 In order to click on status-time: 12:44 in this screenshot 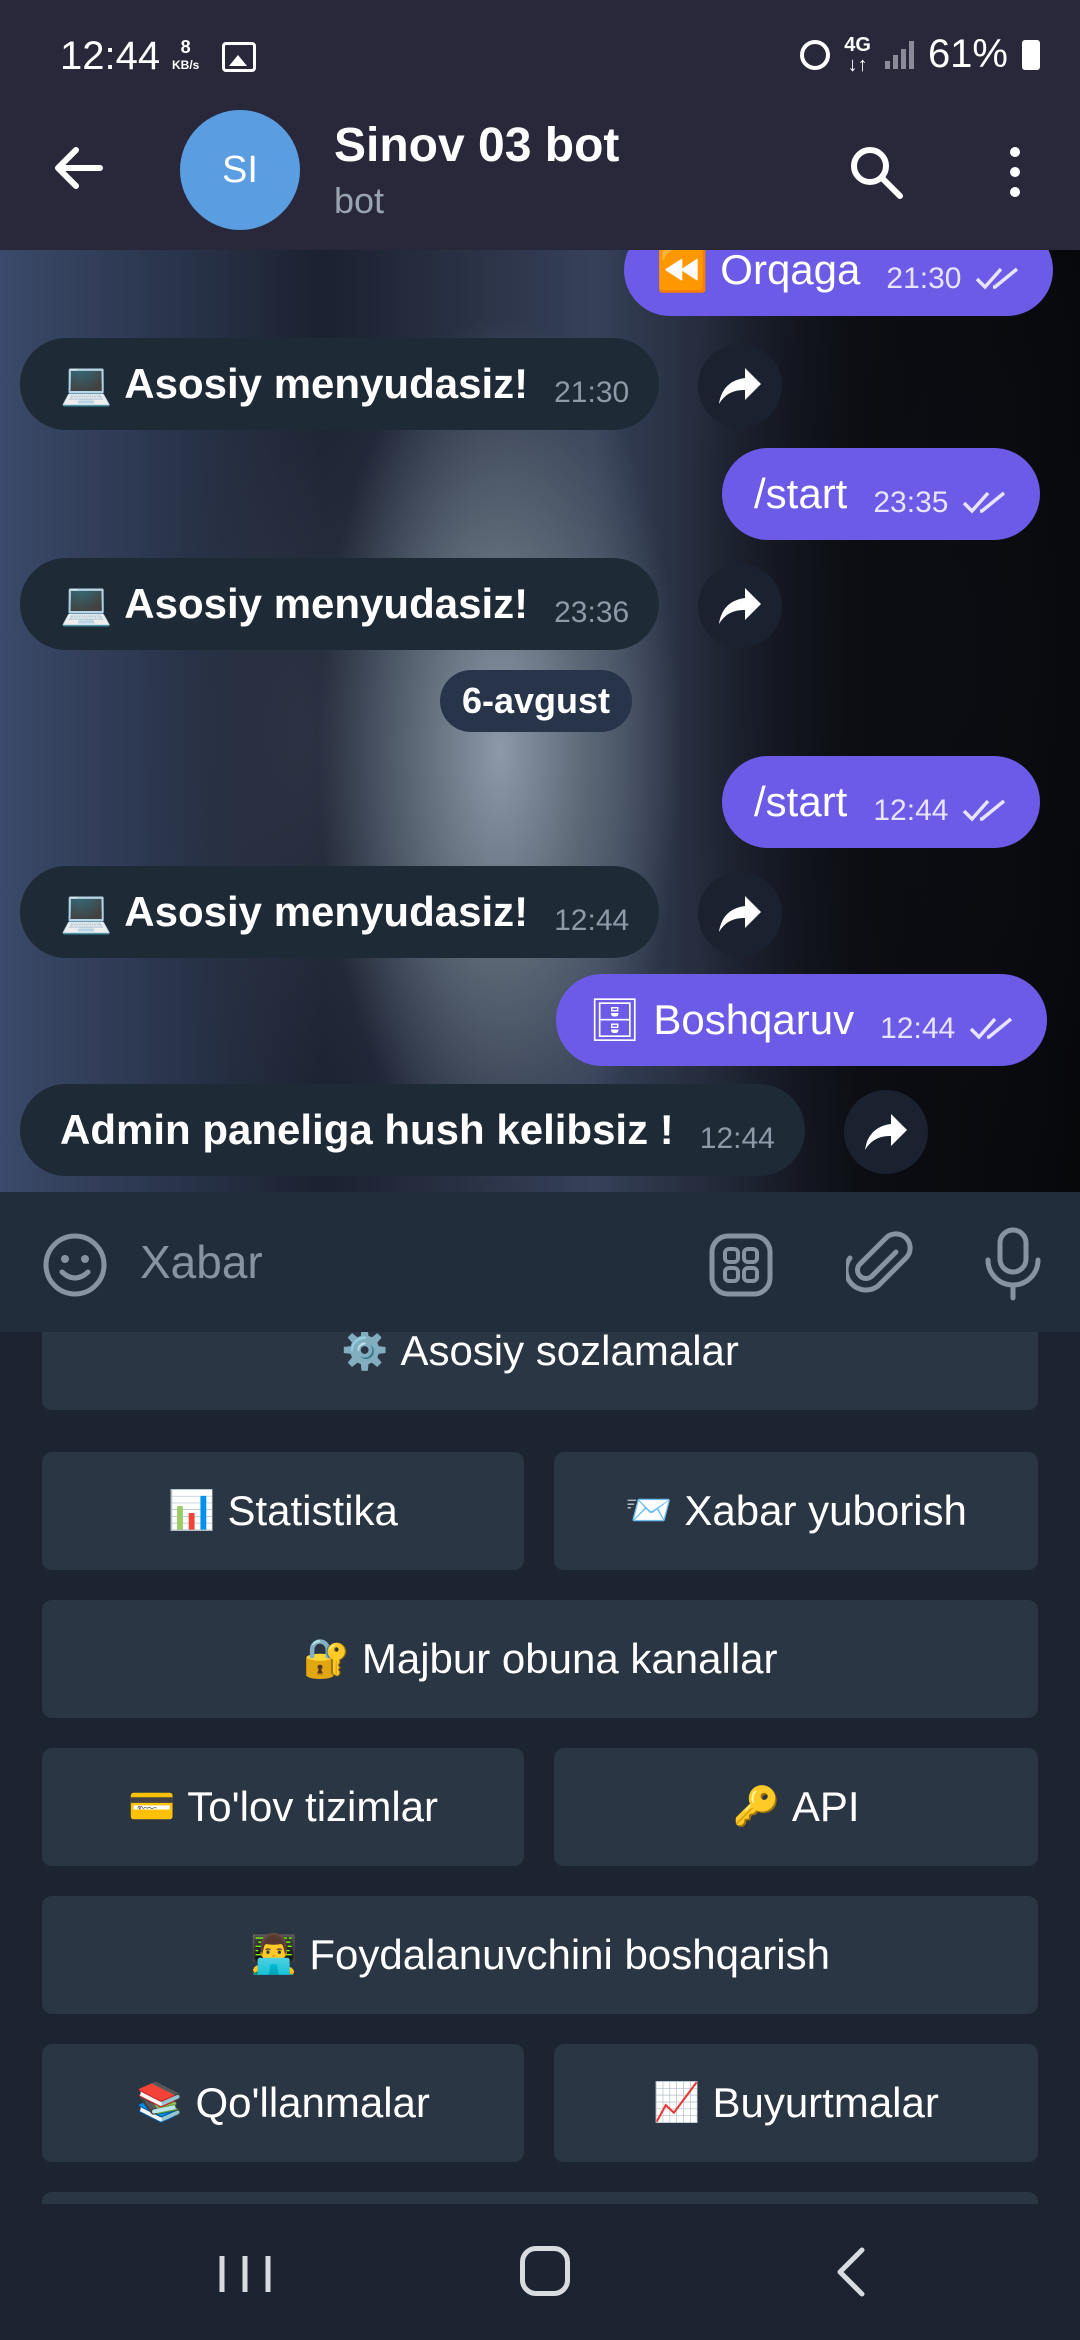, I will do `click(110, 56)`.